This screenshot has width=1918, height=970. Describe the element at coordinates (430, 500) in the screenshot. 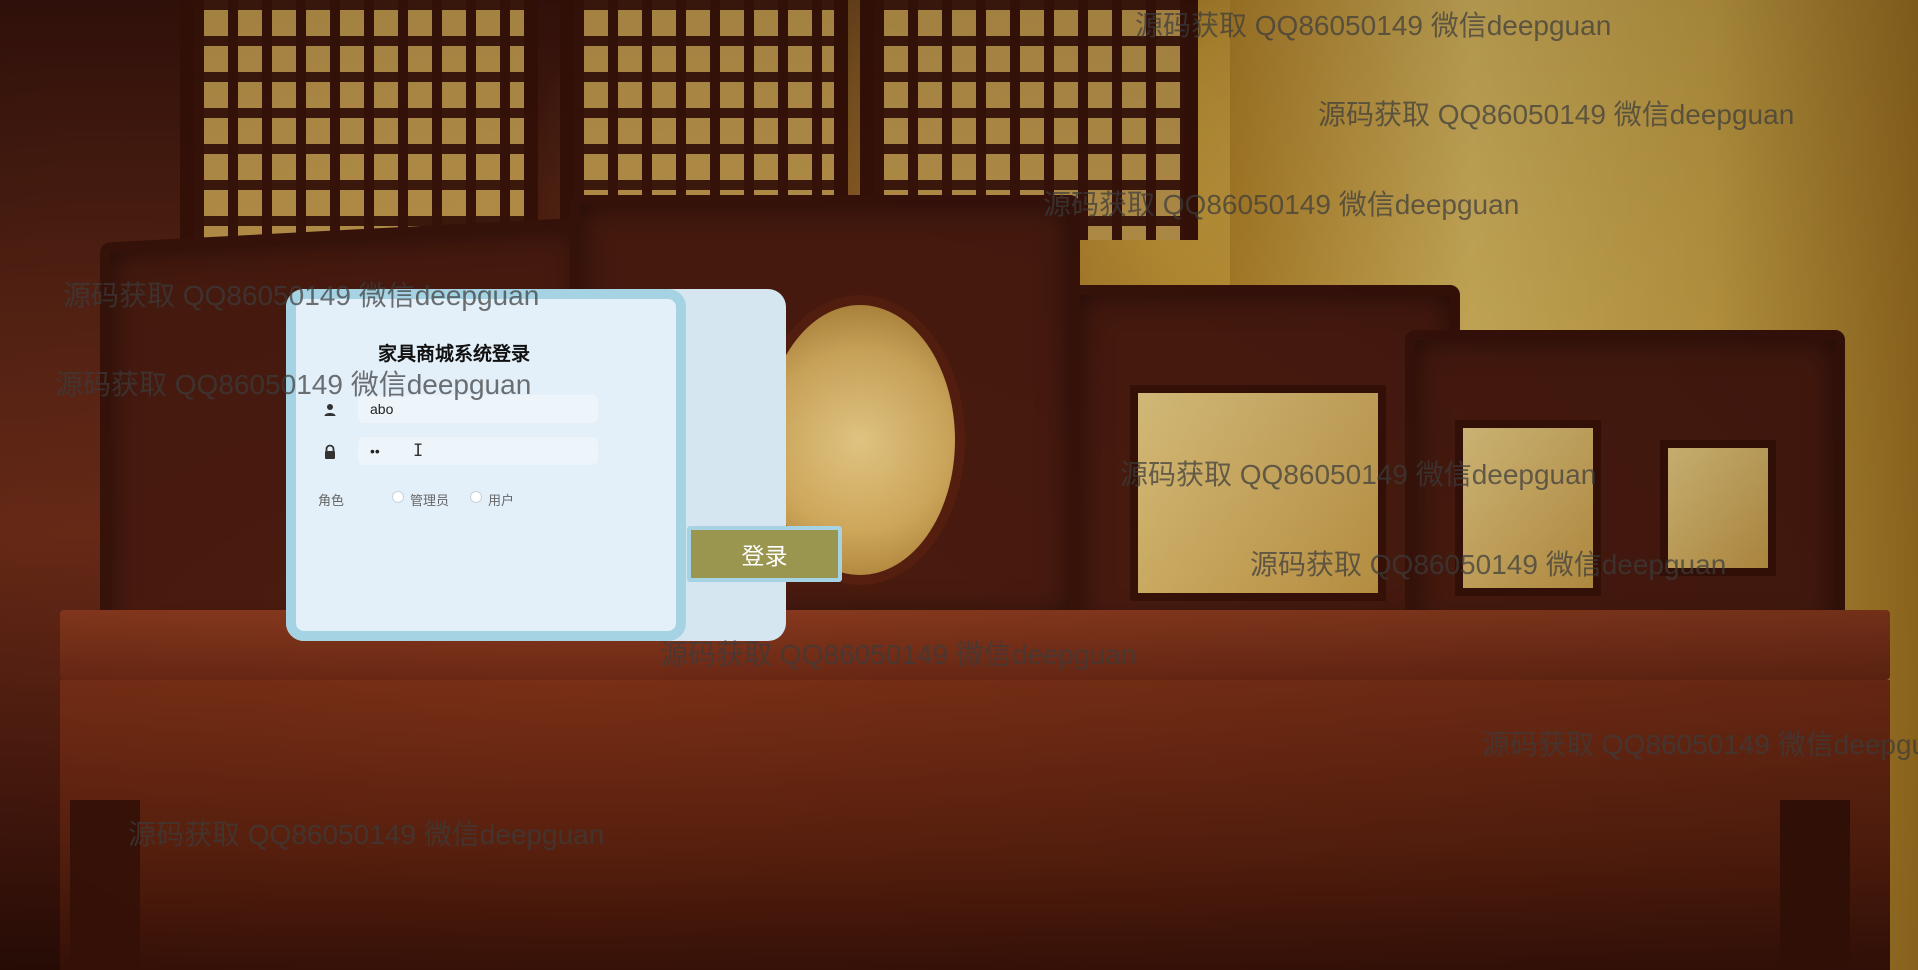

I see `role-option-admin-label: 管理员` at that location.